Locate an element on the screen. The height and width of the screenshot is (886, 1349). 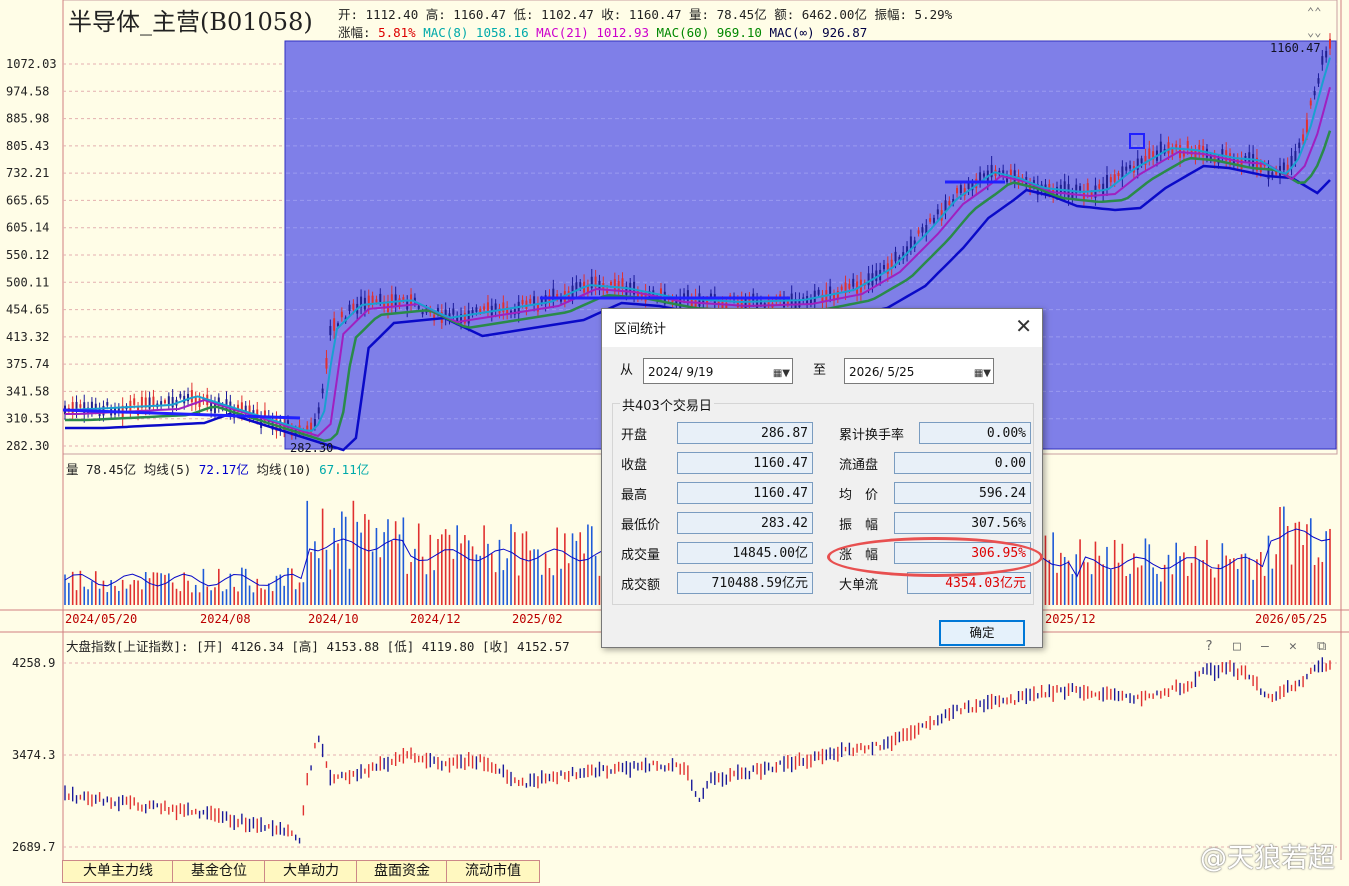
help-icon: ? is located at coordinates (1209, 646).